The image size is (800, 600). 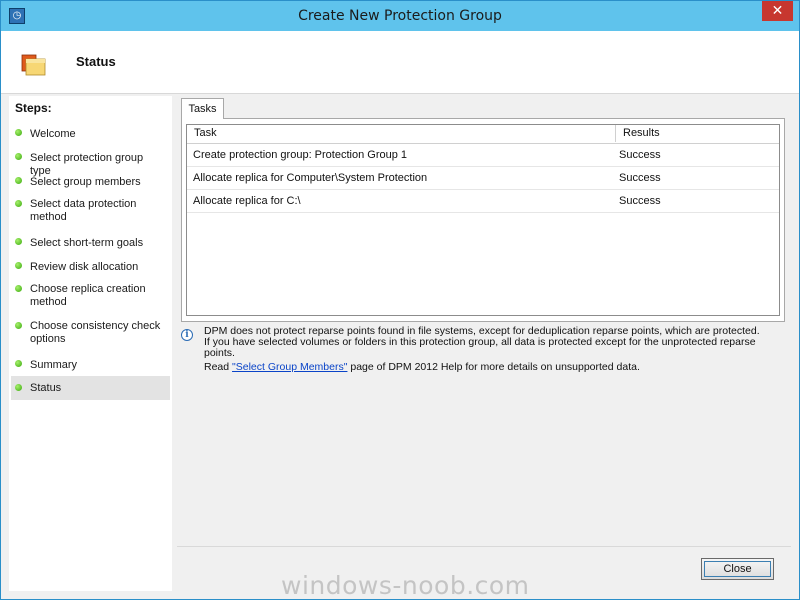 I want to click on window-title: Create New Protection Group, so click(x=400, y=16).